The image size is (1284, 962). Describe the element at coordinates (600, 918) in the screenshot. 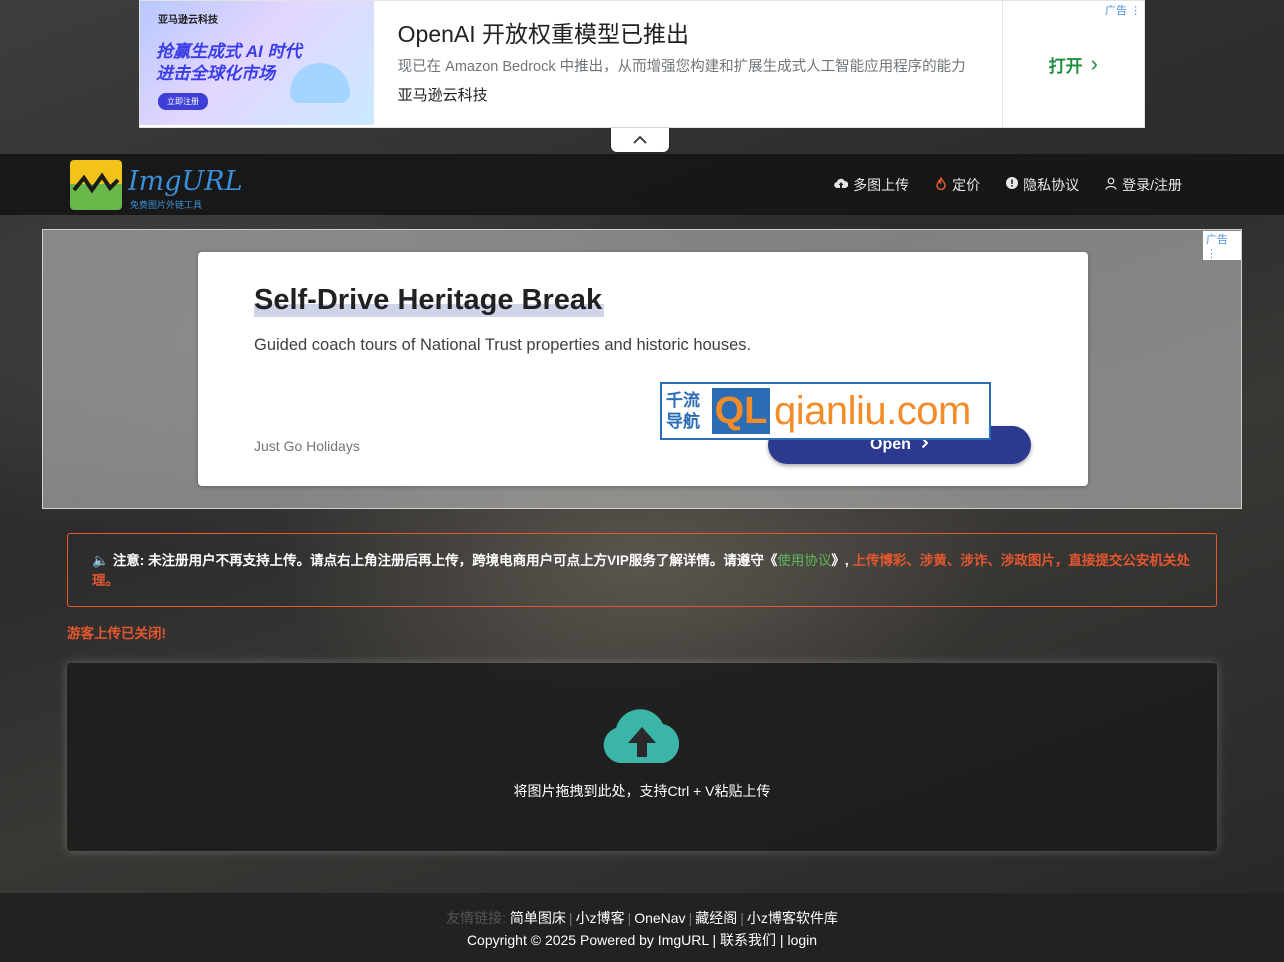

I see `friend-link: 小z博客` at that location.